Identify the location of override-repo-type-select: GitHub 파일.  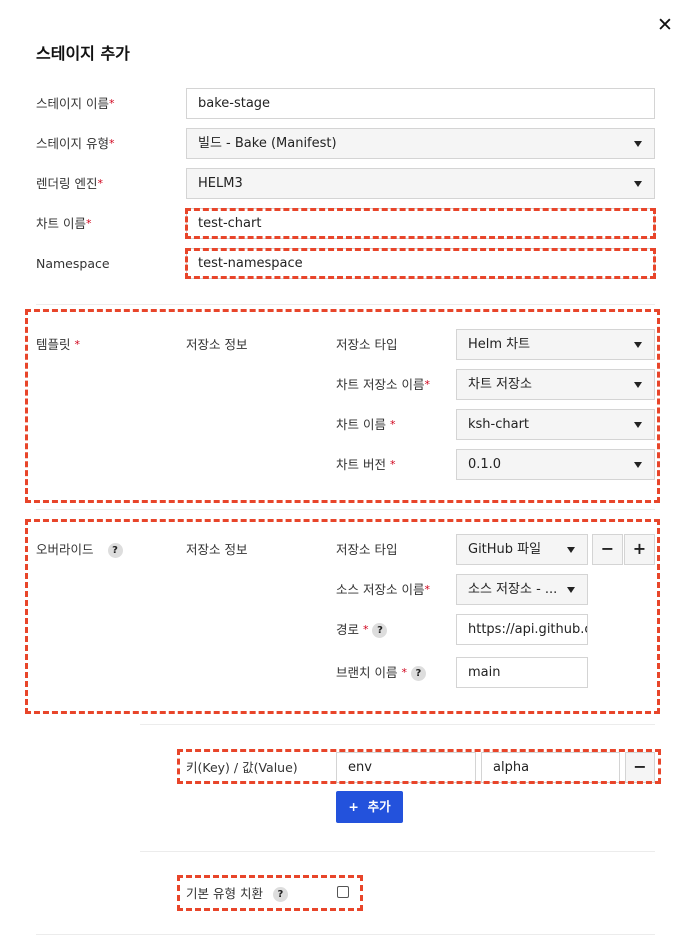
(522, 549).